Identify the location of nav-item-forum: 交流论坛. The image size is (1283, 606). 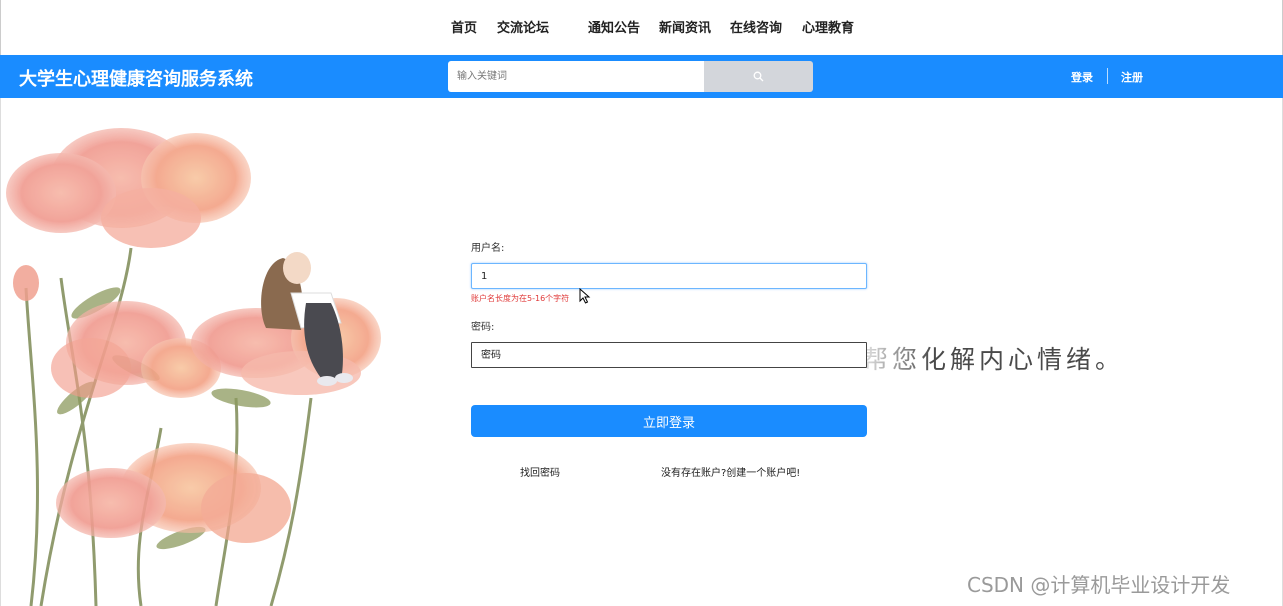
(523, 26).